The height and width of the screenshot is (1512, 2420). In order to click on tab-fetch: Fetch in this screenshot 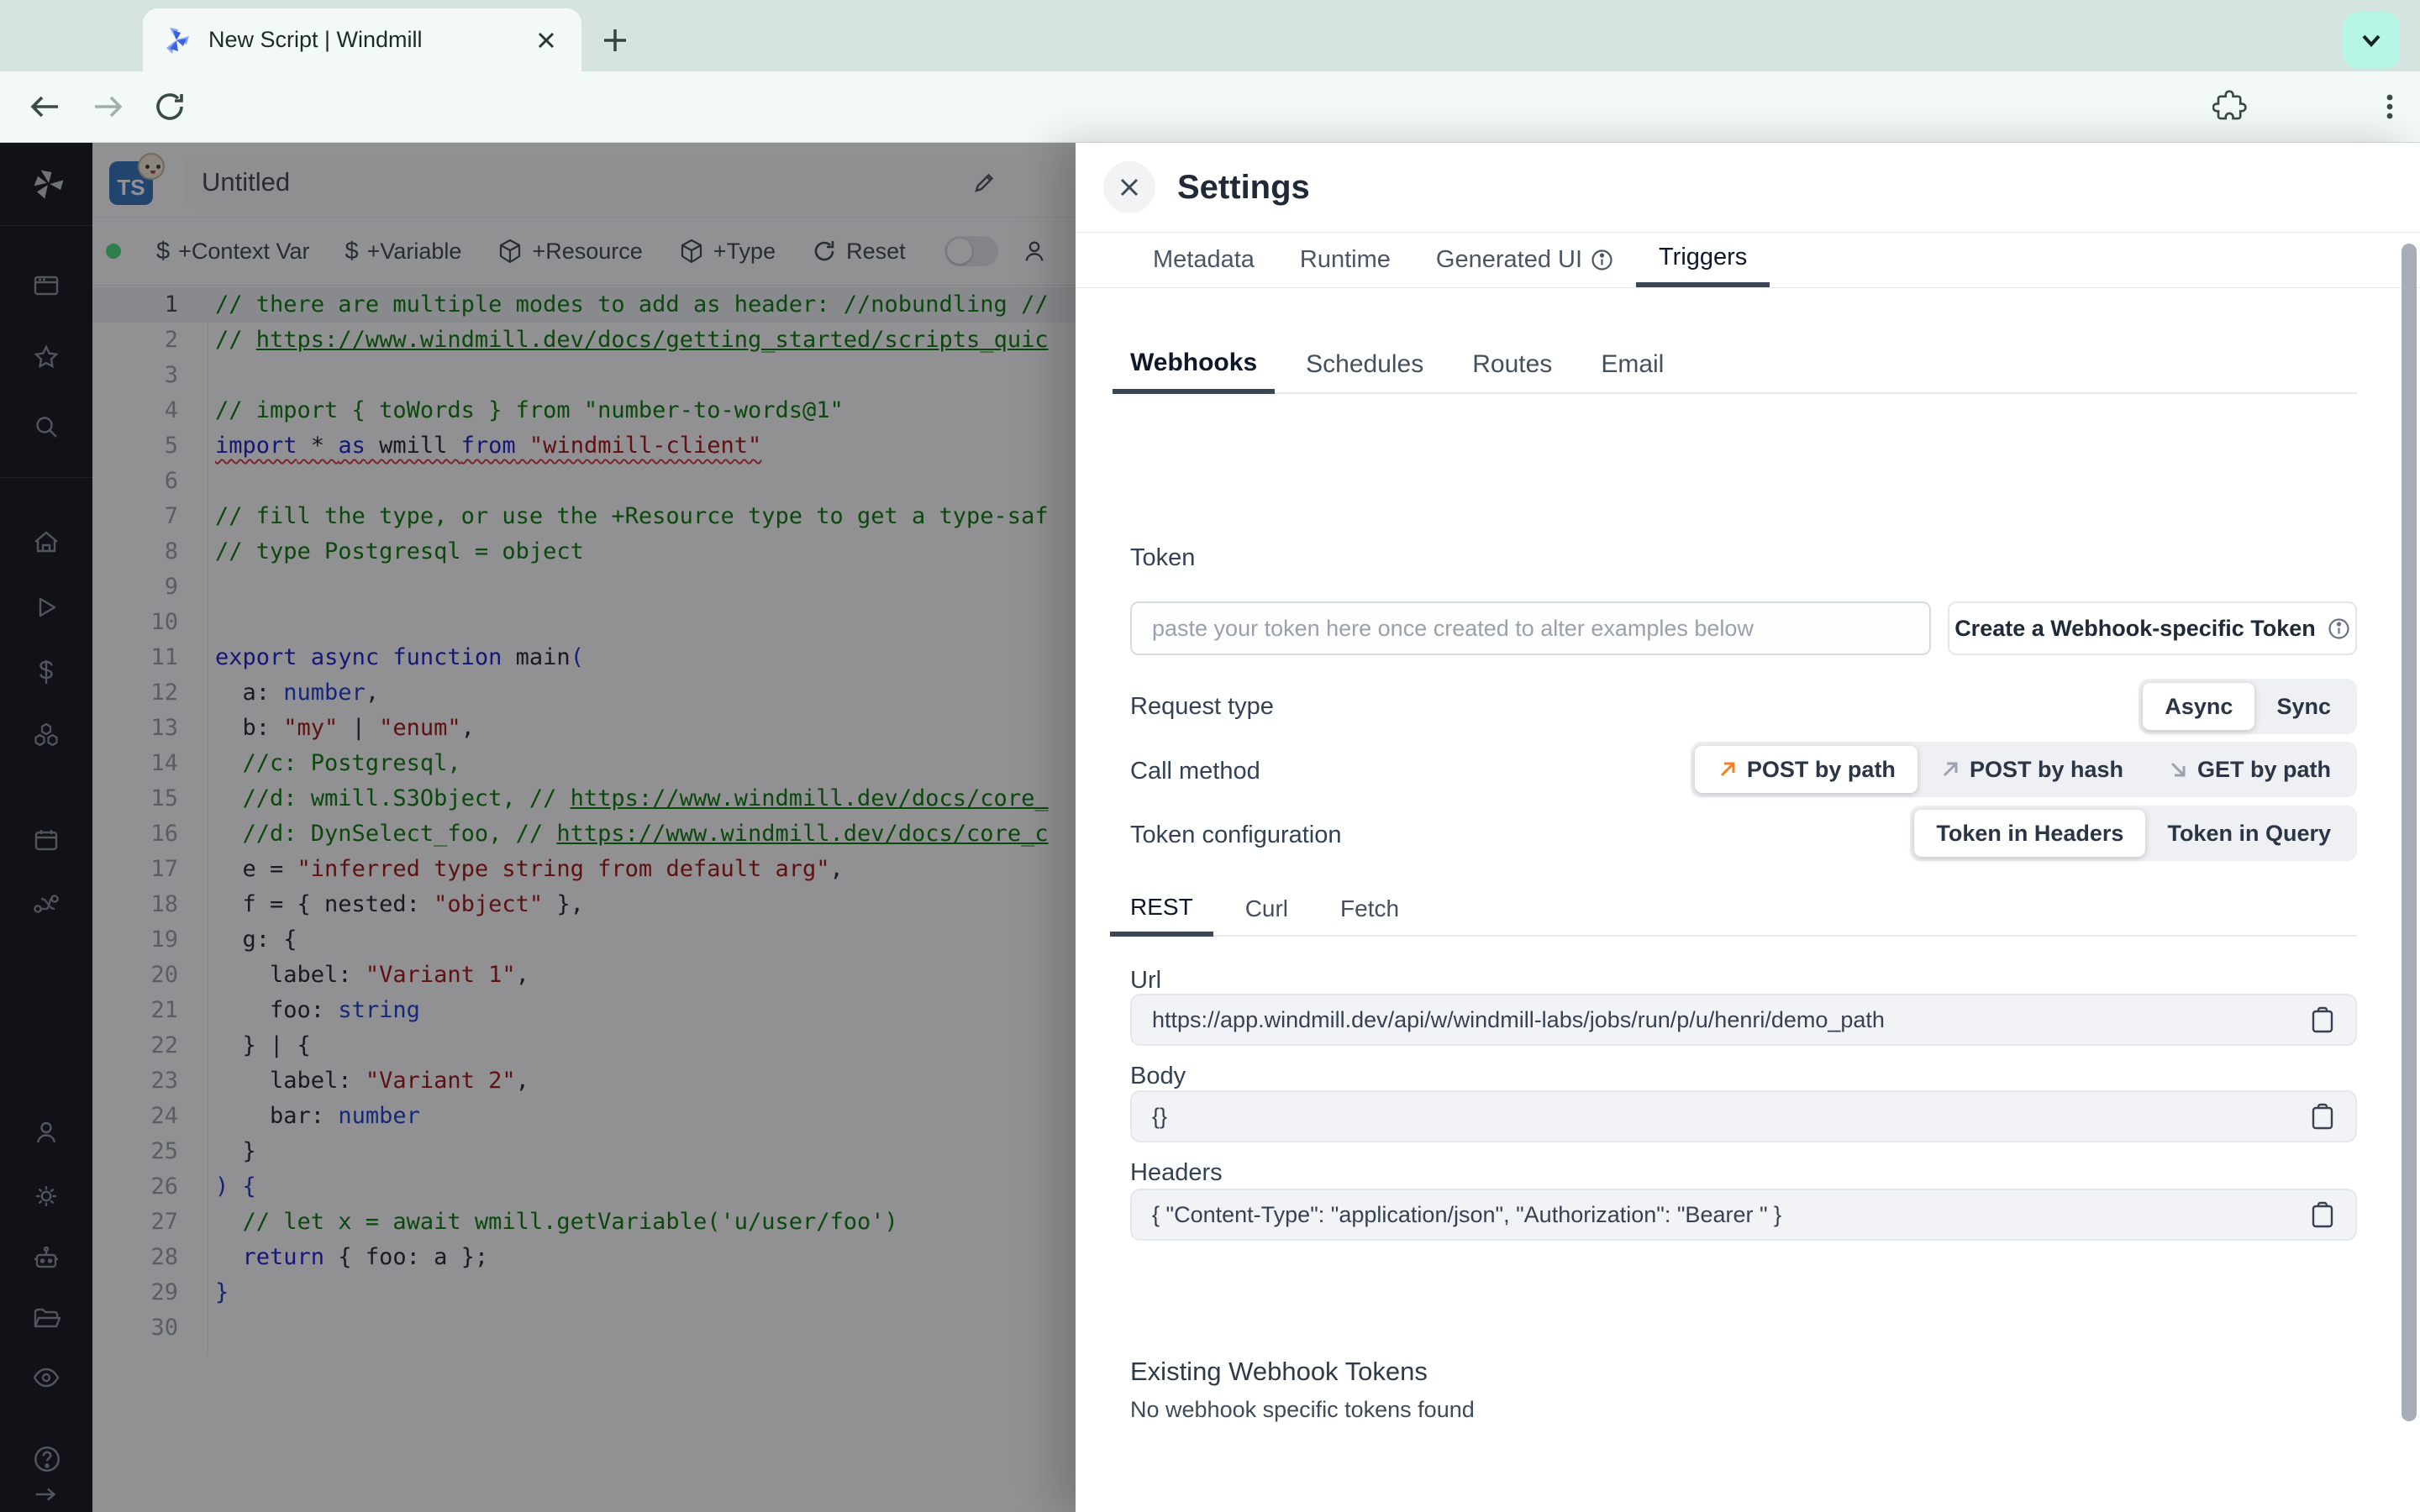, I will do `click(1369, 909)`.